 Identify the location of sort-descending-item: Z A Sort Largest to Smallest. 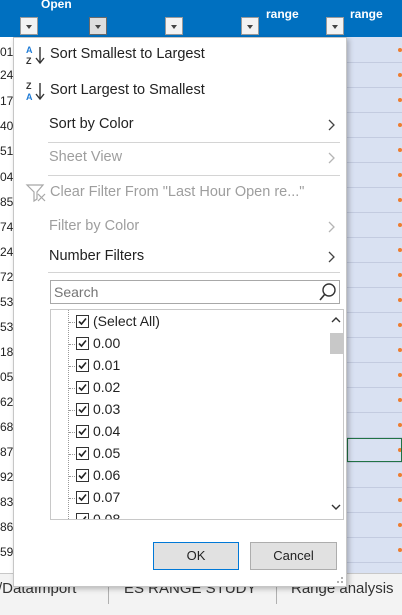
(180, 91).